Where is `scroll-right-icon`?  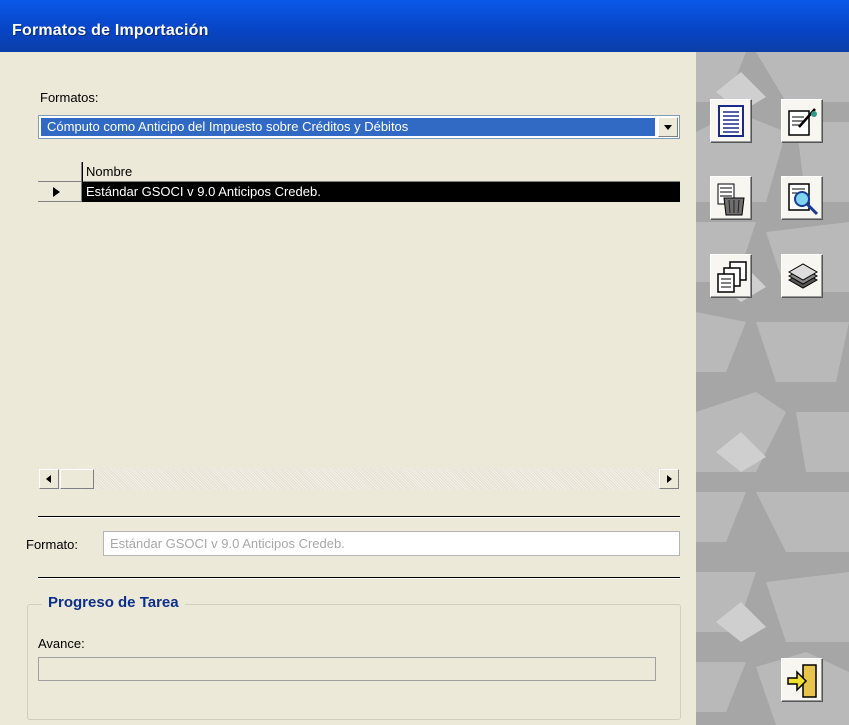 scroll-right-icon is located at coordinates (669, 479).